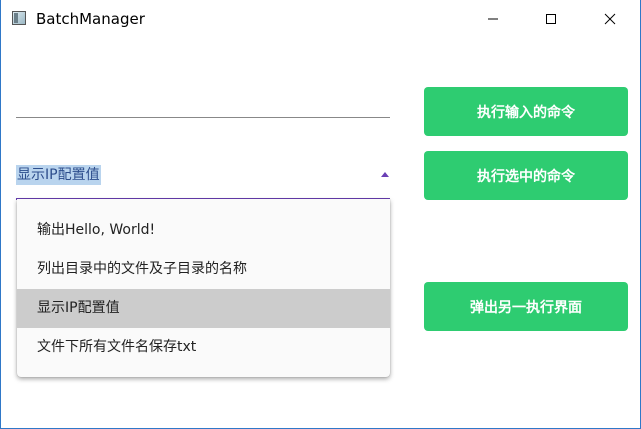 The height and width of the screenshot is (429, 641). I want to click on close-button, so click(610, 19).